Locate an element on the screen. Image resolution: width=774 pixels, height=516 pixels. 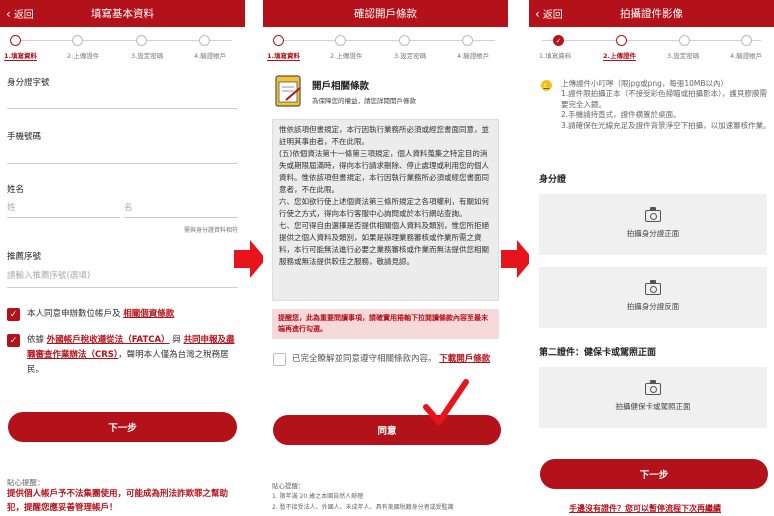
notice-title: 上傳證件小叮嚀（限jpg或png，每張10MB以內） is located at coordinates (645, 83).